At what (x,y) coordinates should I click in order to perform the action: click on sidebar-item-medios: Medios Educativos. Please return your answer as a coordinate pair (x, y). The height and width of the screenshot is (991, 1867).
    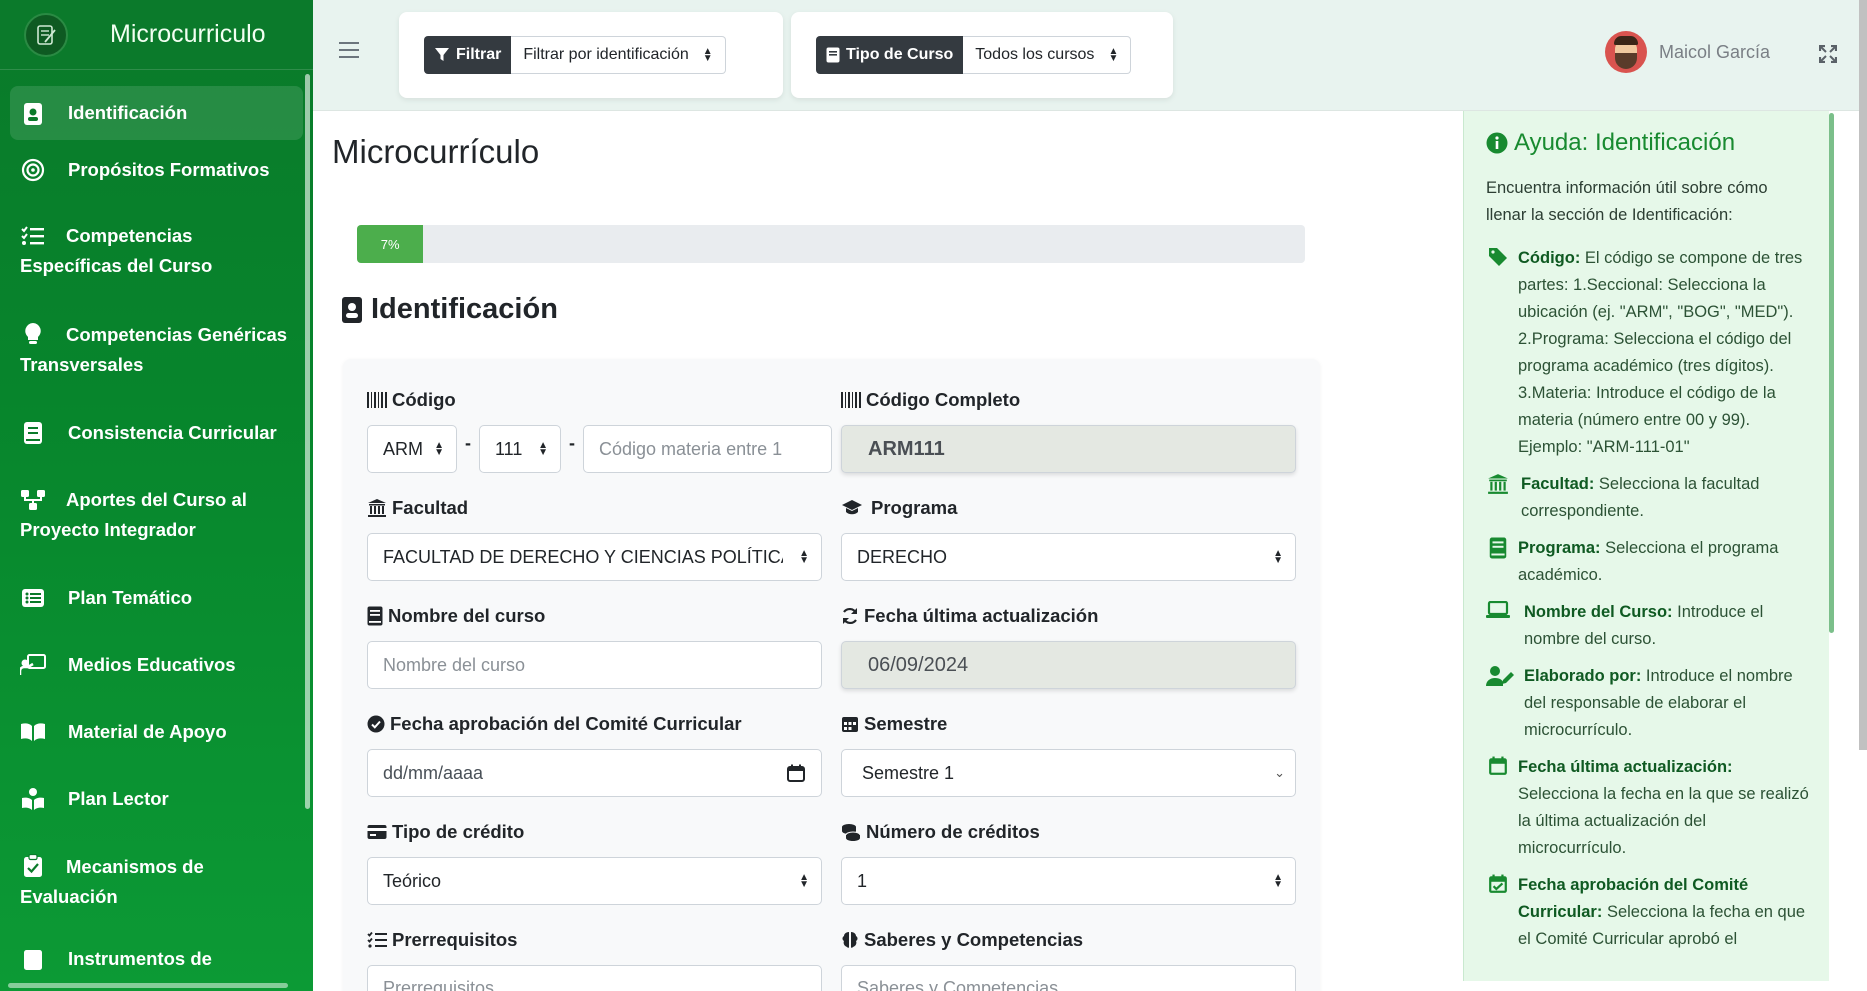
    Looking at the image, I should click on (156, 667).